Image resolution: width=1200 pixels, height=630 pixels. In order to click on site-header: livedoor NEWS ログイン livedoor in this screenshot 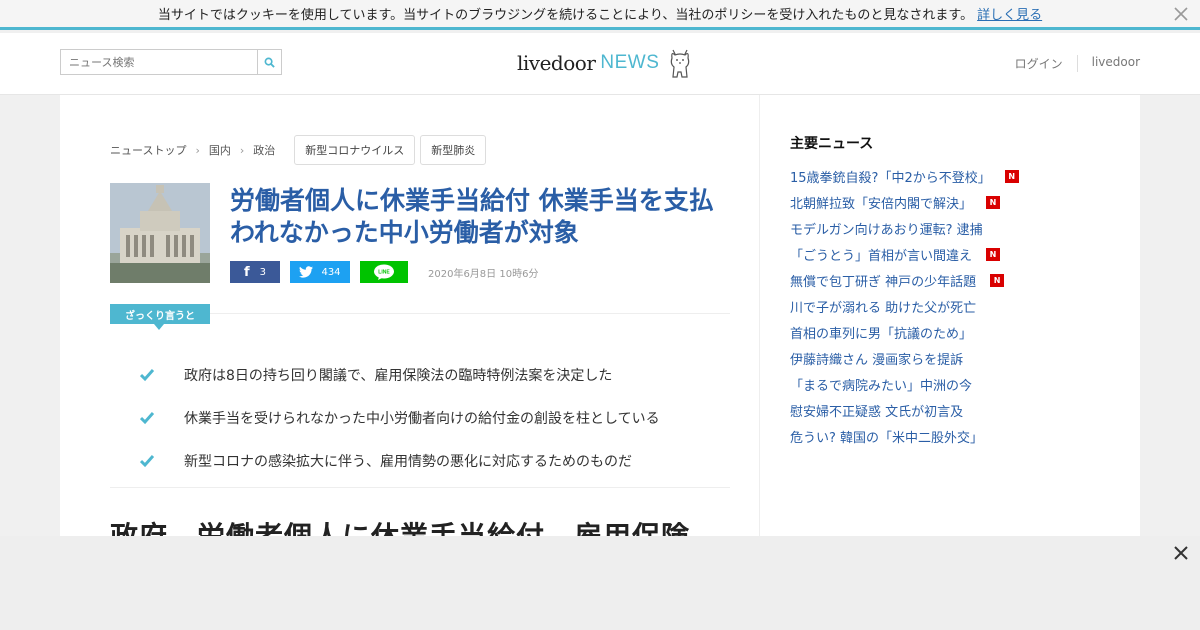, I will do `click(600, 64)`.